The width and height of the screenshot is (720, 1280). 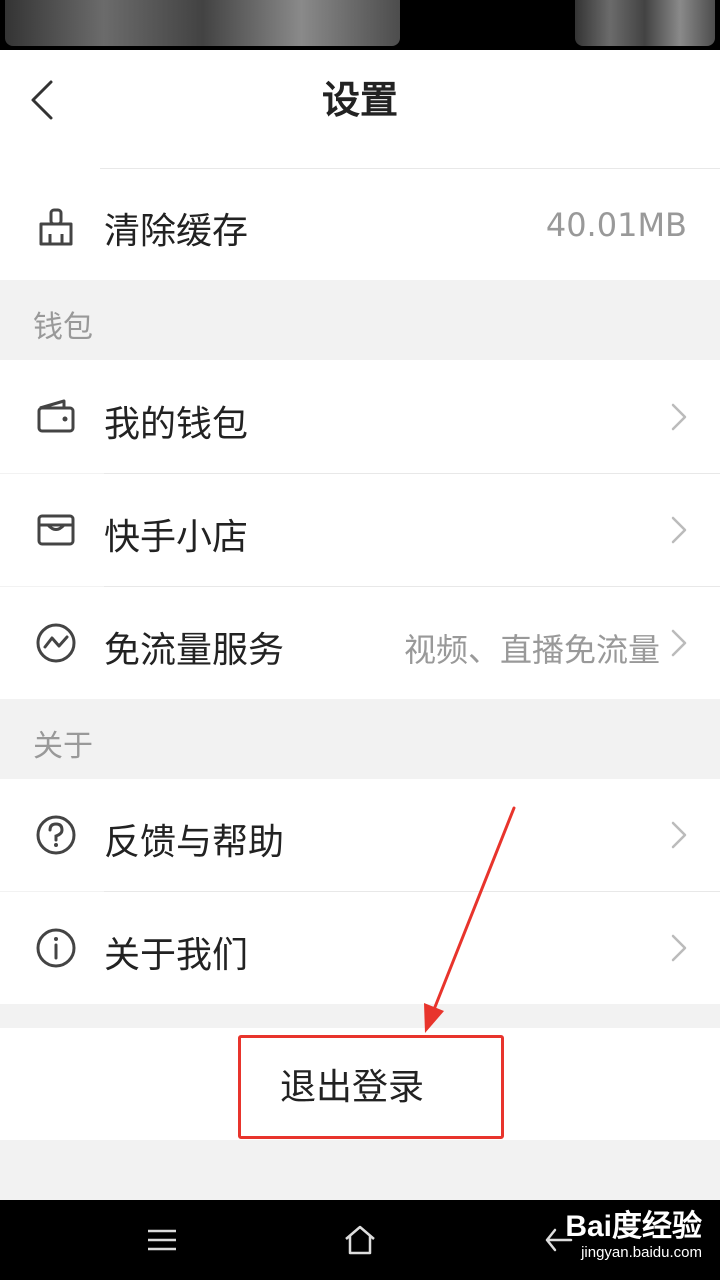 What do you see at coordinates (202, 23) in the screenshot?
I see `status-bar-blurred-content` at bounding box center [202, 23].